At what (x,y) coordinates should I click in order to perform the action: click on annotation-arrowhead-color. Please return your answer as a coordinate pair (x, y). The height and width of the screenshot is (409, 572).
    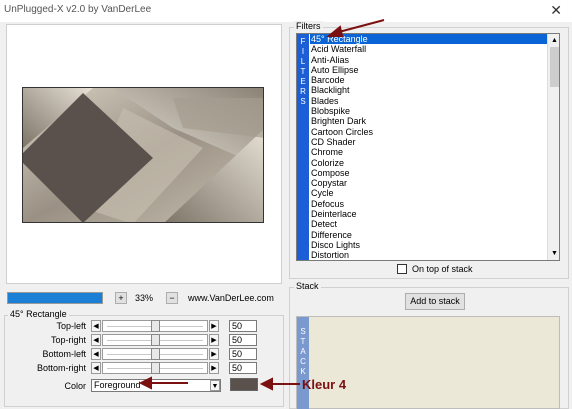
    Looking at the image, I should click on (145, 383).